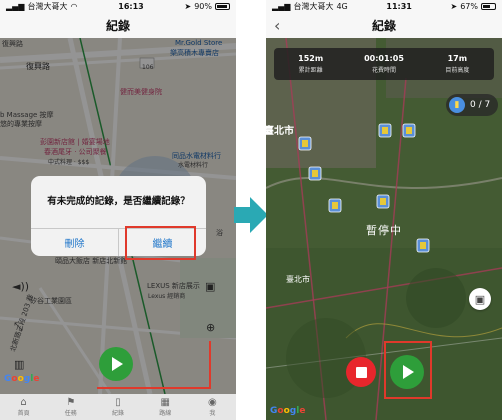  I want to click on tab-label: 首頁, so click(23, 413).